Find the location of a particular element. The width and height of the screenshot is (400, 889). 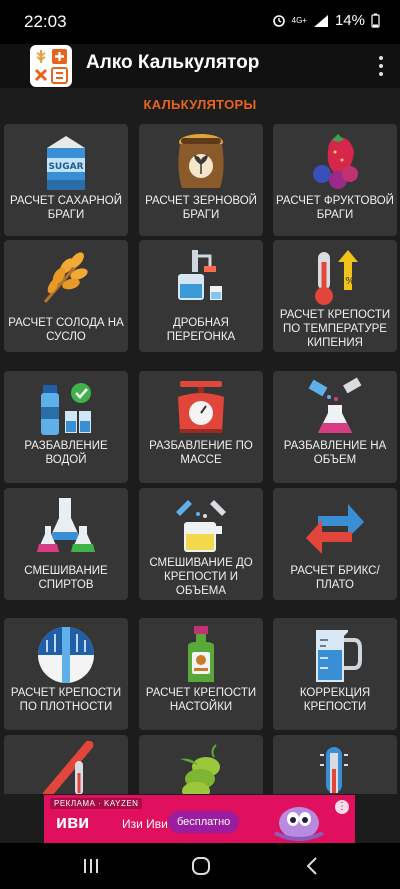

card-fruit-wash: РАСЧЕТ ФРУКТОВОЙ БРАГИ is located at coordinates (335, 180).